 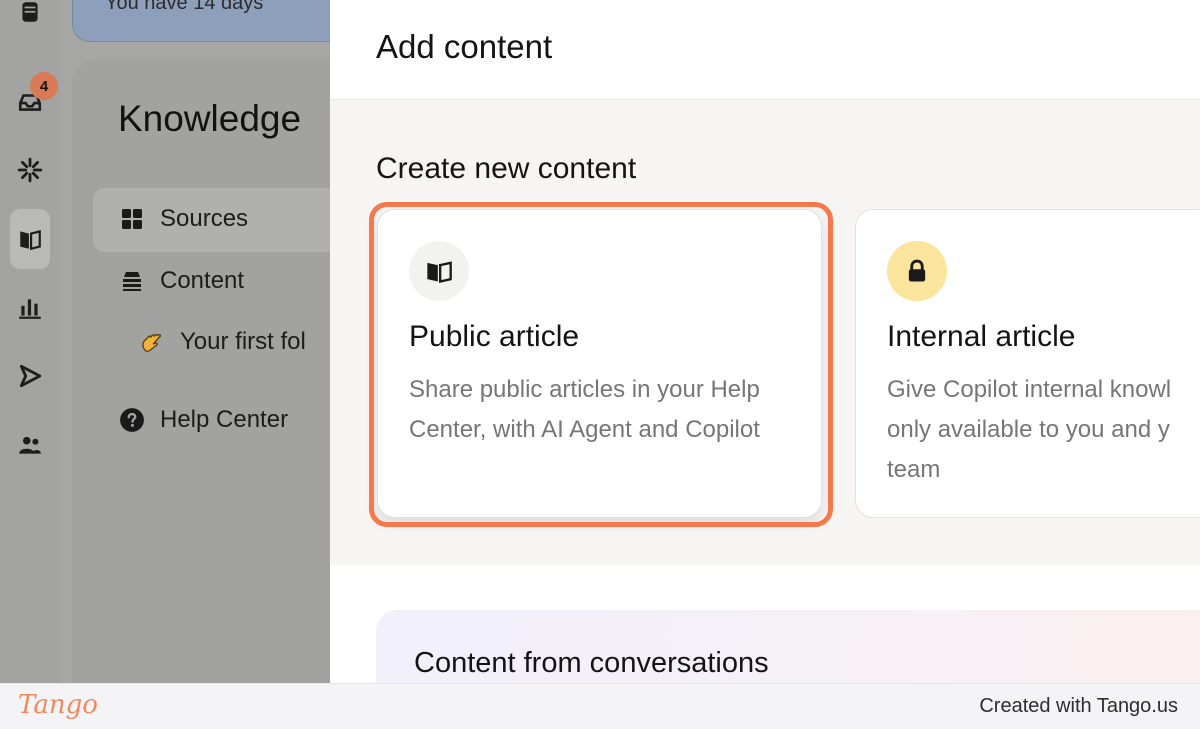 What do you see at coordinates (30, 16) in the screenshot?
I see `database-icon` at bounding box center [30, 16].